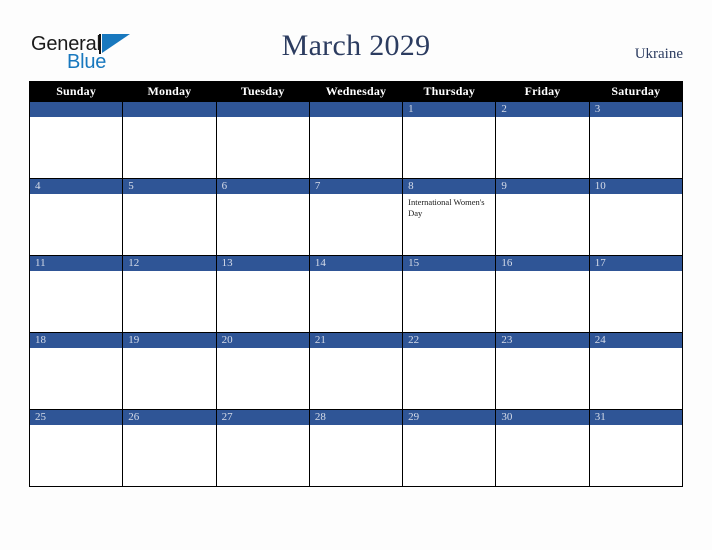 The height and width of the screenshot is (550, 712). I want to click on calendar-day-cell: 10, so click(636, 217).